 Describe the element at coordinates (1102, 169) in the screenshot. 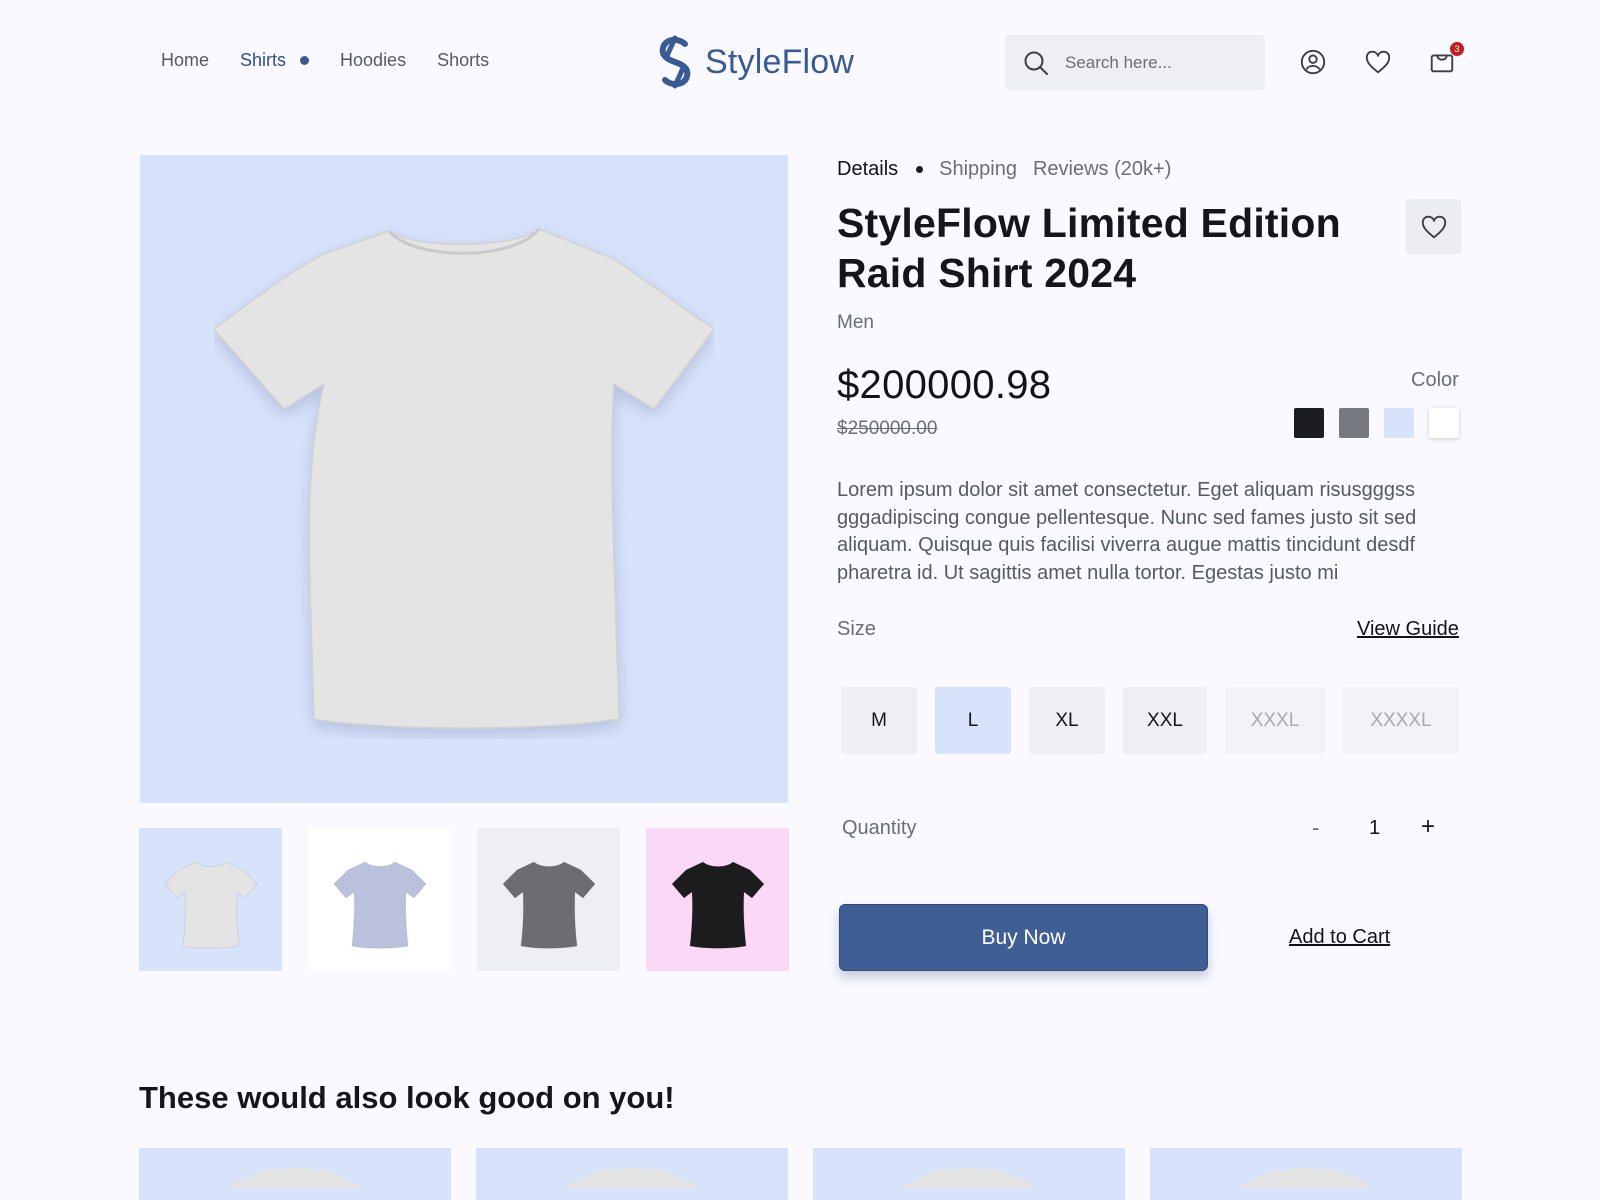

I see `tab-reviews: Reviews (20k+)` at that location.